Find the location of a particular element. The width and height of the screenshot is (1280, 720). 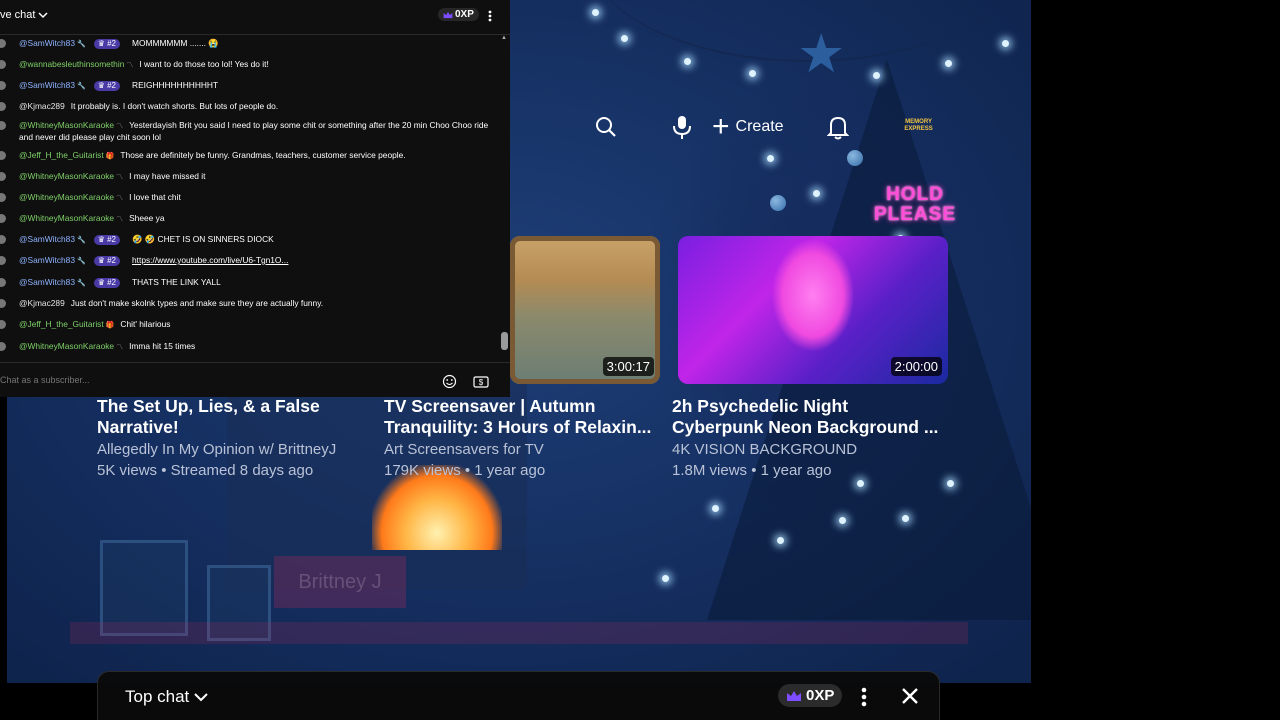

chat-message: @Jeff_H_the_Guitarist 🎁 Chit' hilarious is located at coordinates (249, 325).